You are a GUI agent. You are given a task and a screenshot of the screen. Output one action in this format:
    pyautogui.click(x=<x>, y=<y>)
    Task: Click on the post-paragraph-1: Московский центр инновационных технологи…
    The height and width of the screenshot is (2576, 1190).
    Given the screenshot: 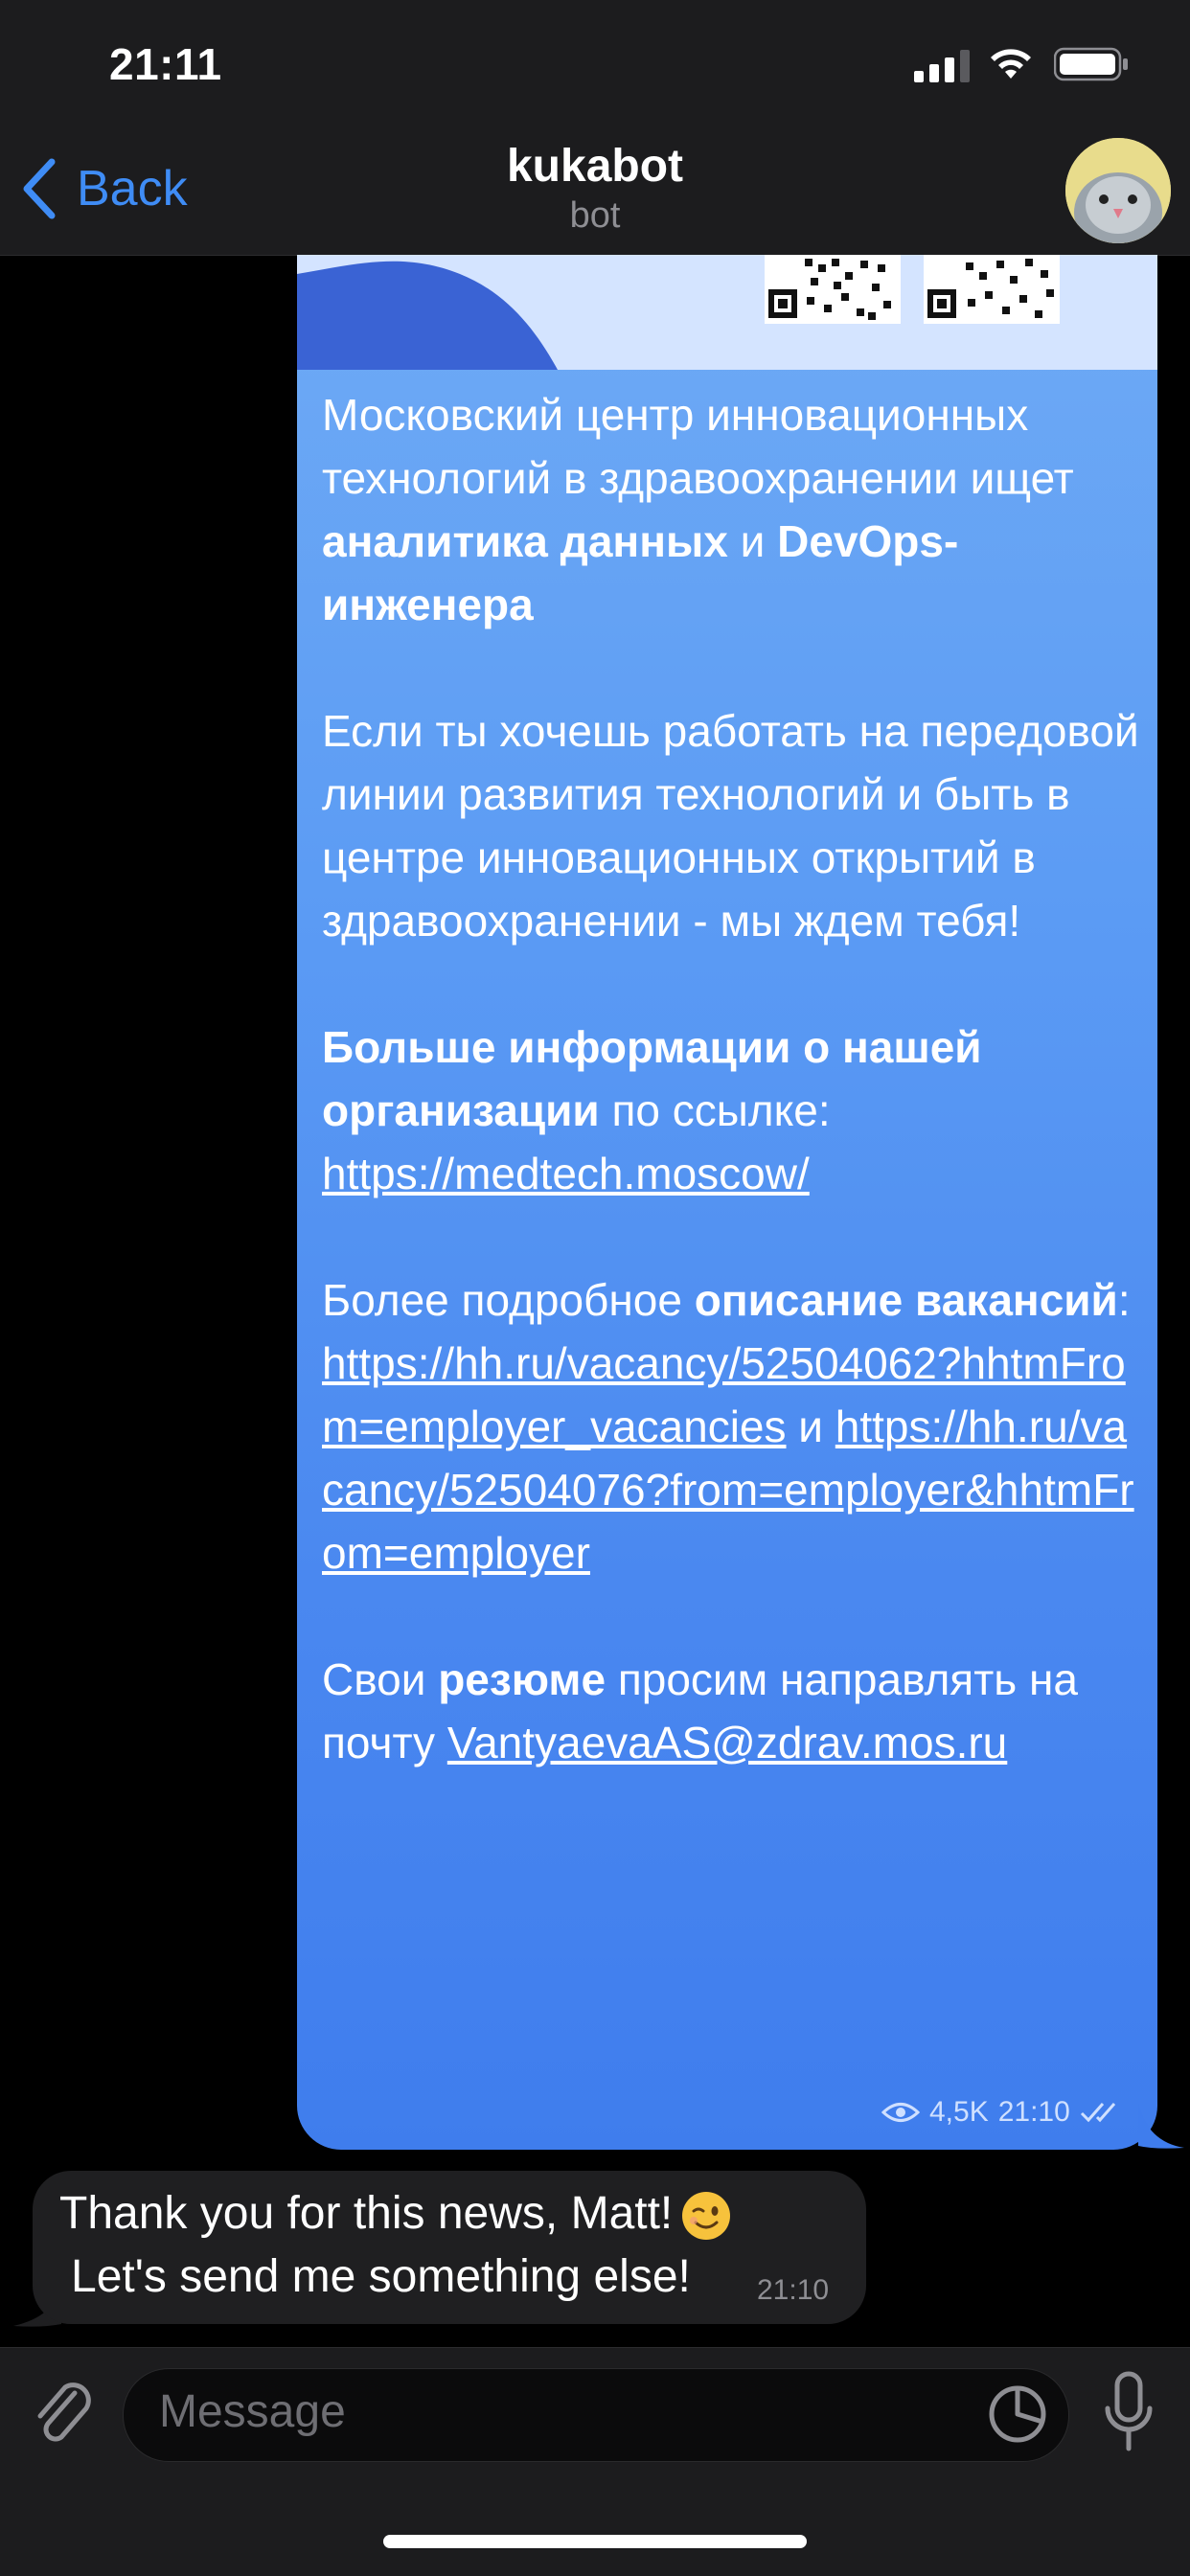 What is the action you would take?
    pyautogui.click(x=698, y=510)
    